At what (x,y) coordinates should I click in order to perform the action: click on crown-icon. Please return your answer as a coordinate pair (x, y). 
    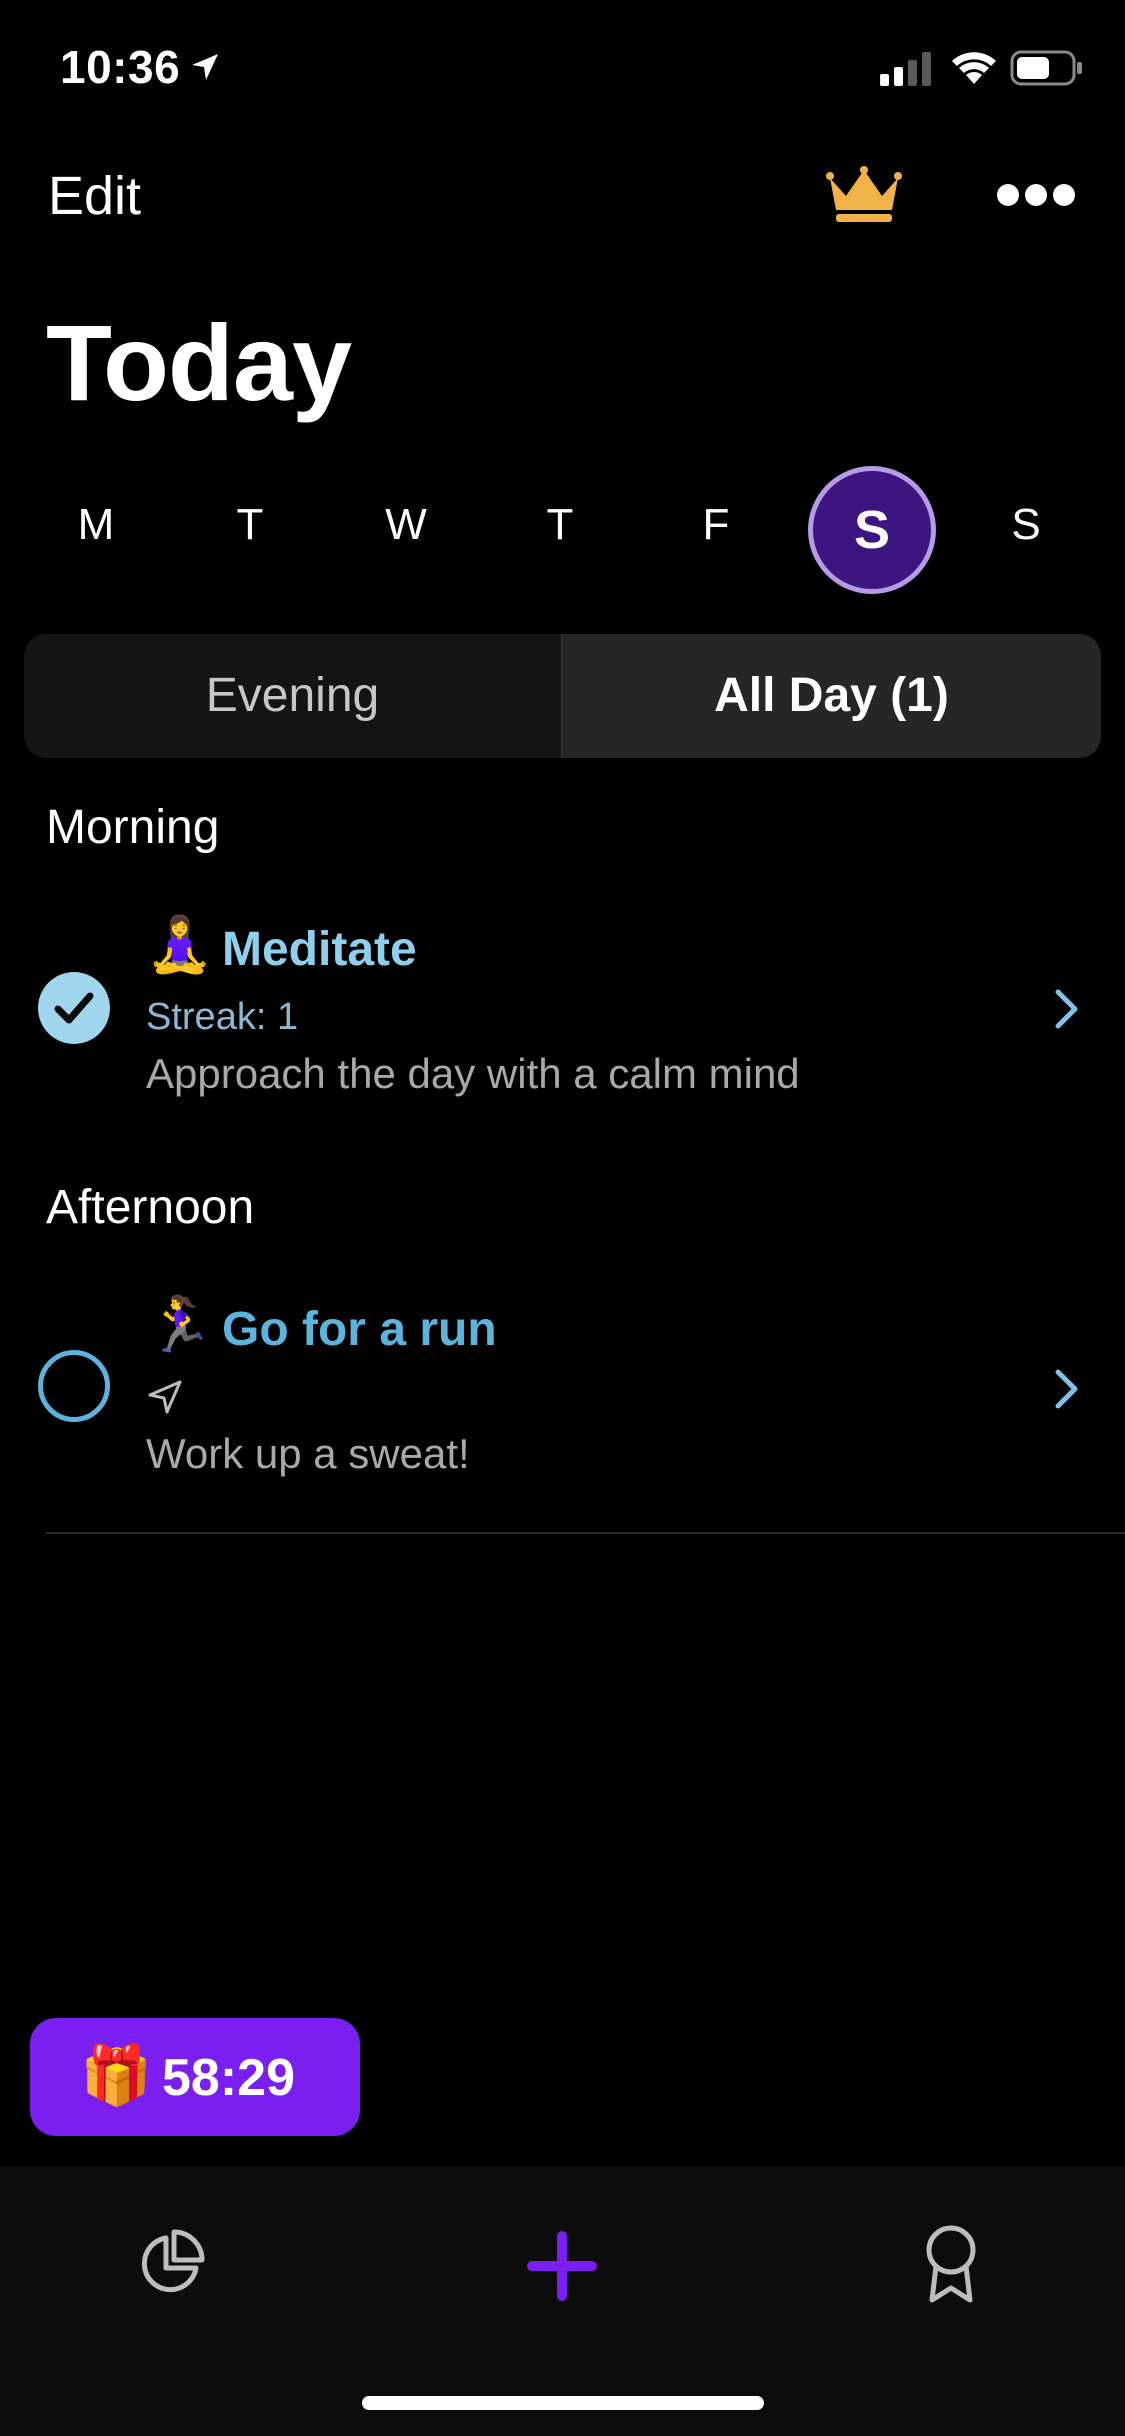
    Looking at the image, I should click on (864, 195).